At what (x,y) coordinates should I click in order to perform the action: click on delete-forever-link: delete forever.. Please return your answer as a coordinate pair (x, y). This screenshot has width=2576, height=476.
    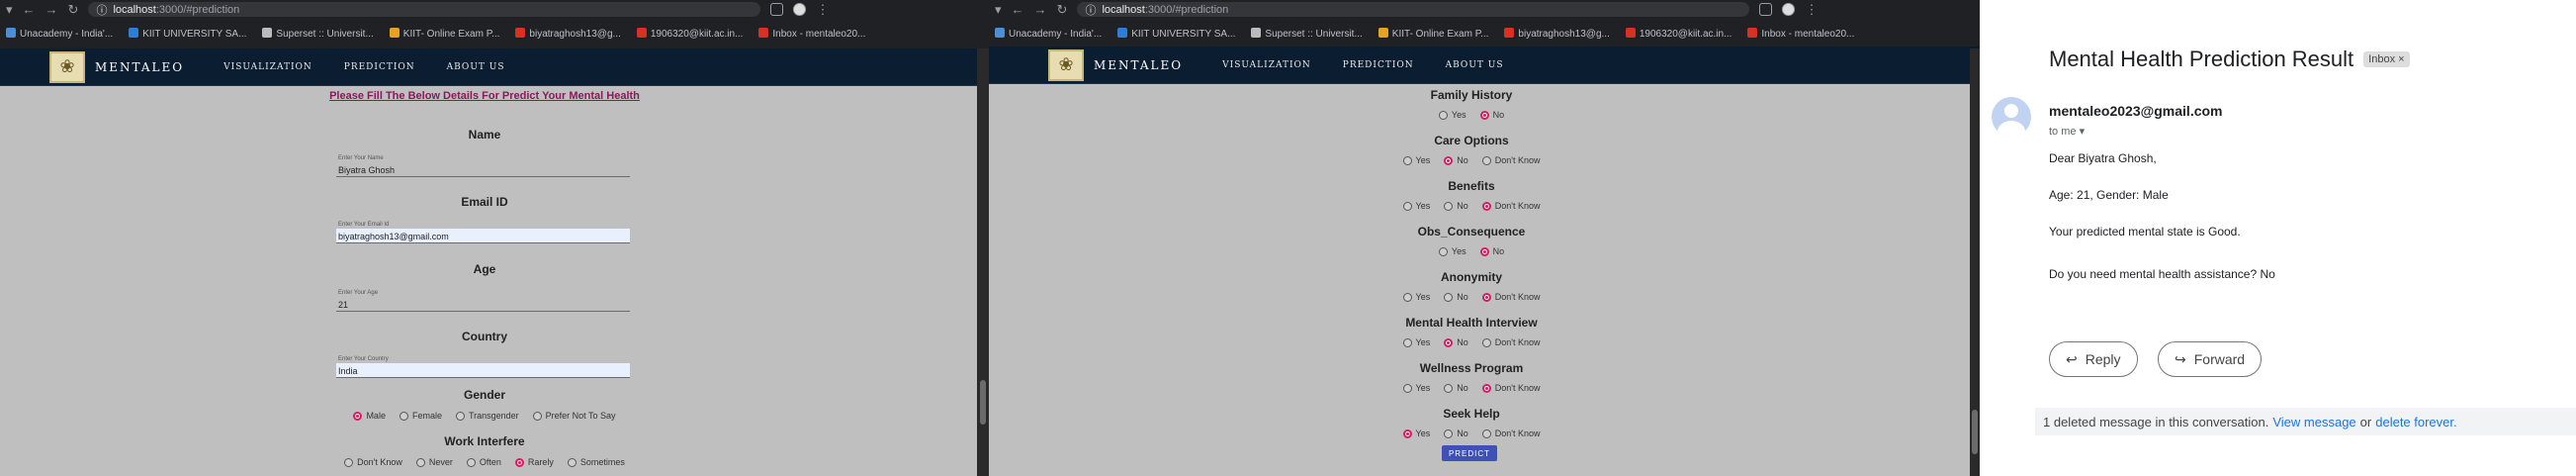
    Looking at the image, I should click on (2415, 422).